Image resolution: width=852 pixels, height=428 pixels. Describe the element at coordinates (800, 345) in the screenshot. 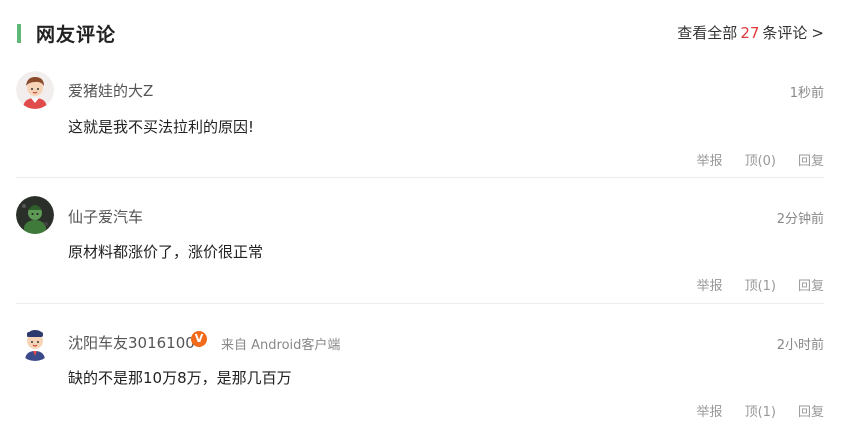

I see `comment-time: 2小时前` at that location.